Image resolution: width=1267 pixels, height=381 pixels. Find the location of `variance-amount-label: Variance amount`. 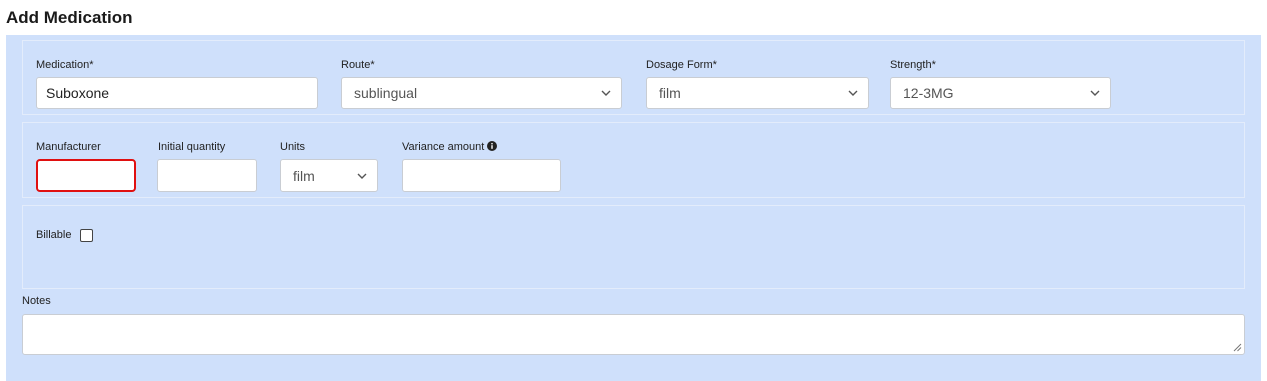

variance-amount-label: Variance amount is located at coordinates (450, 147).